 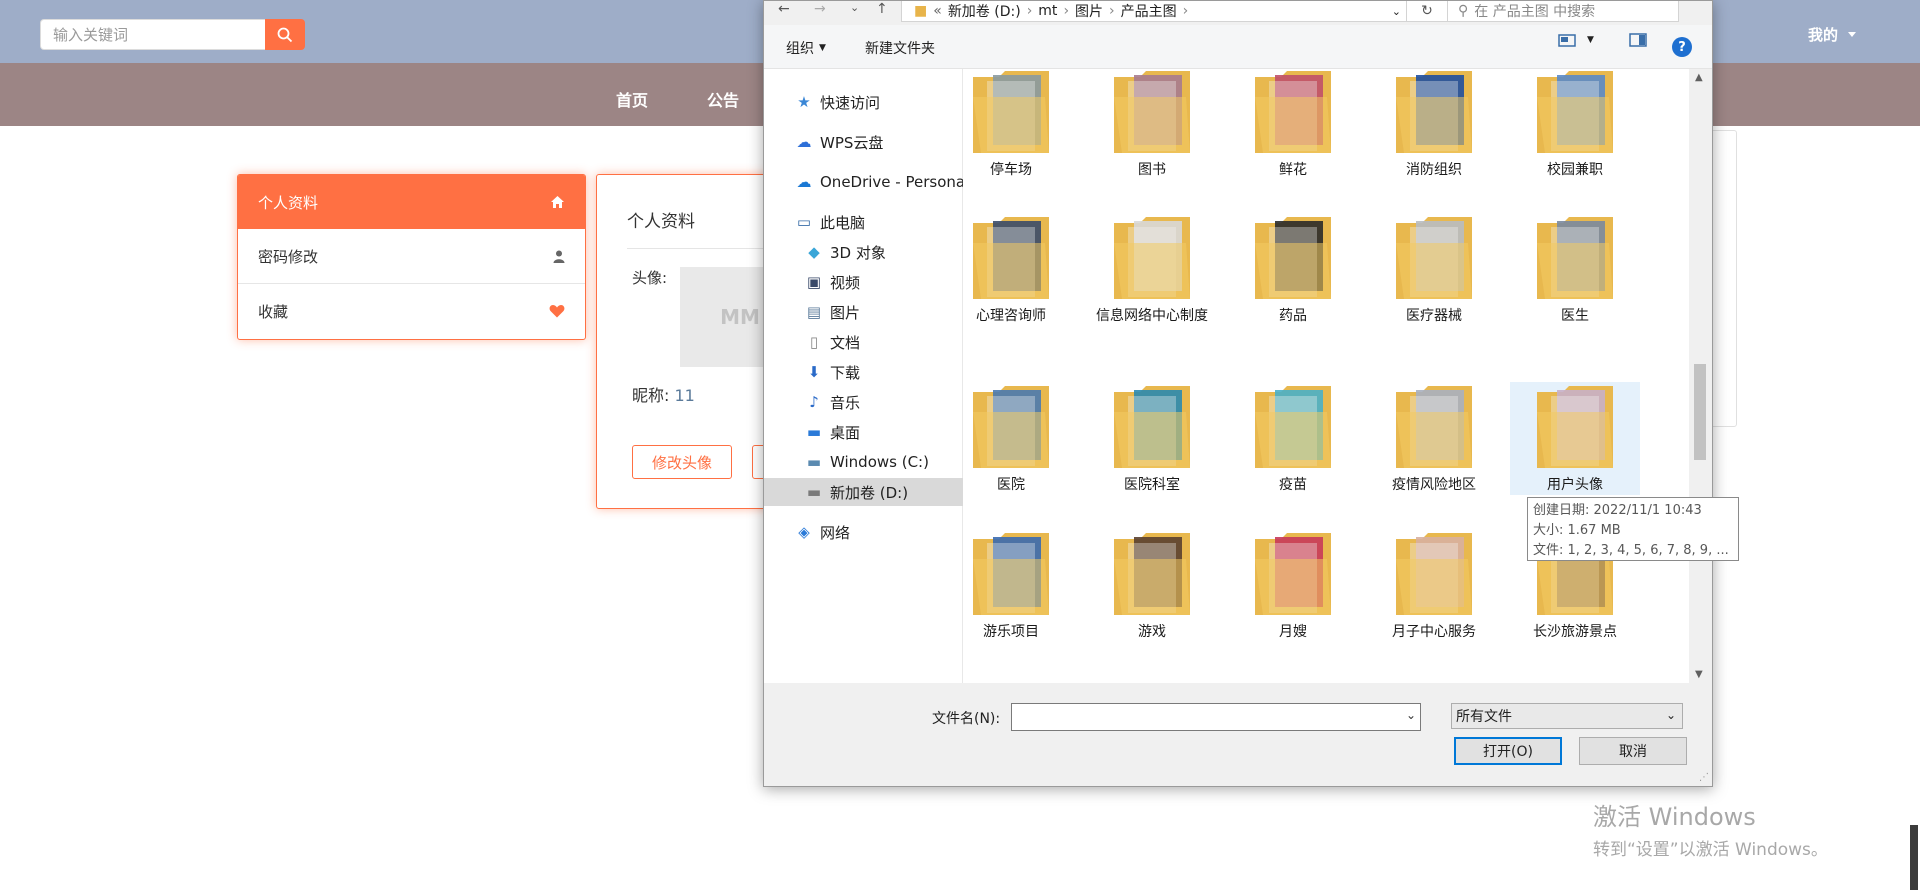 I want to click on address-bar: ■ « 新加卷 (D:) › mt › 图片 › 产品主图 › ⌄, so click(x=1156, y=11).